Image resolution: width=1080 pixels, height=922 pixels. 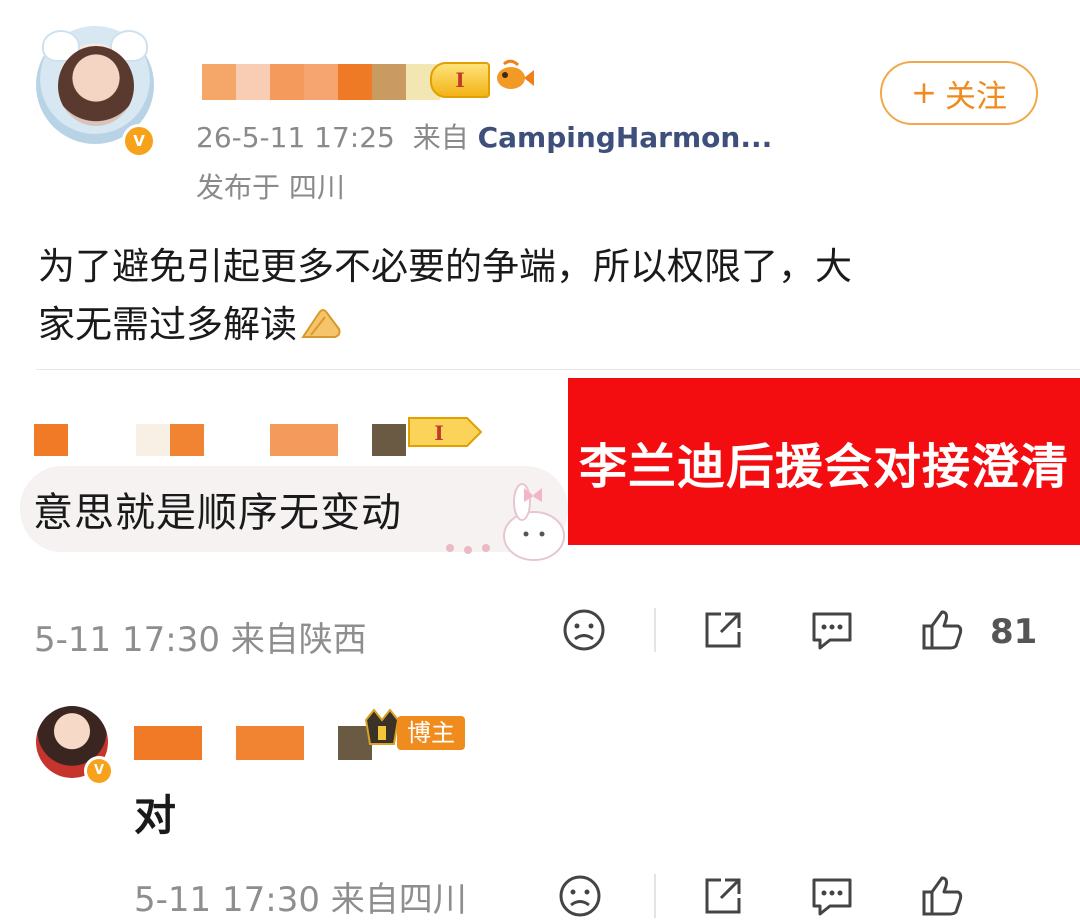 I want to click on reply-text: 对, so click(x=155, y=815).